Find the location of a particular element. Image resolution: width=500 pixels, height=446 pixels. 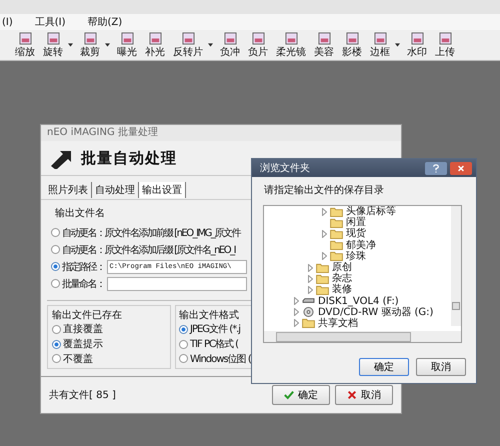

tab: 照片列表 is located at coordinates (68, 190).